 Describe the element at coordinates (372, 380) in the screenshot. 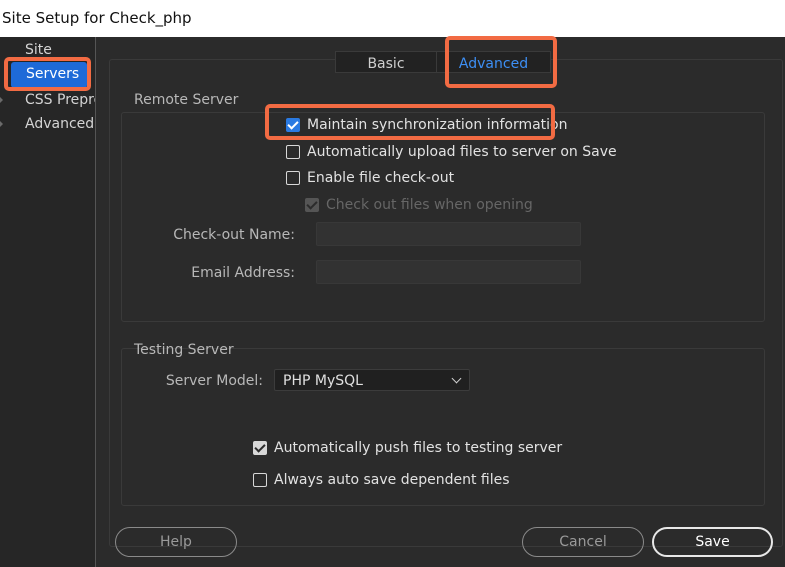

I see `server-model-select: PHP MySQL` at that location.